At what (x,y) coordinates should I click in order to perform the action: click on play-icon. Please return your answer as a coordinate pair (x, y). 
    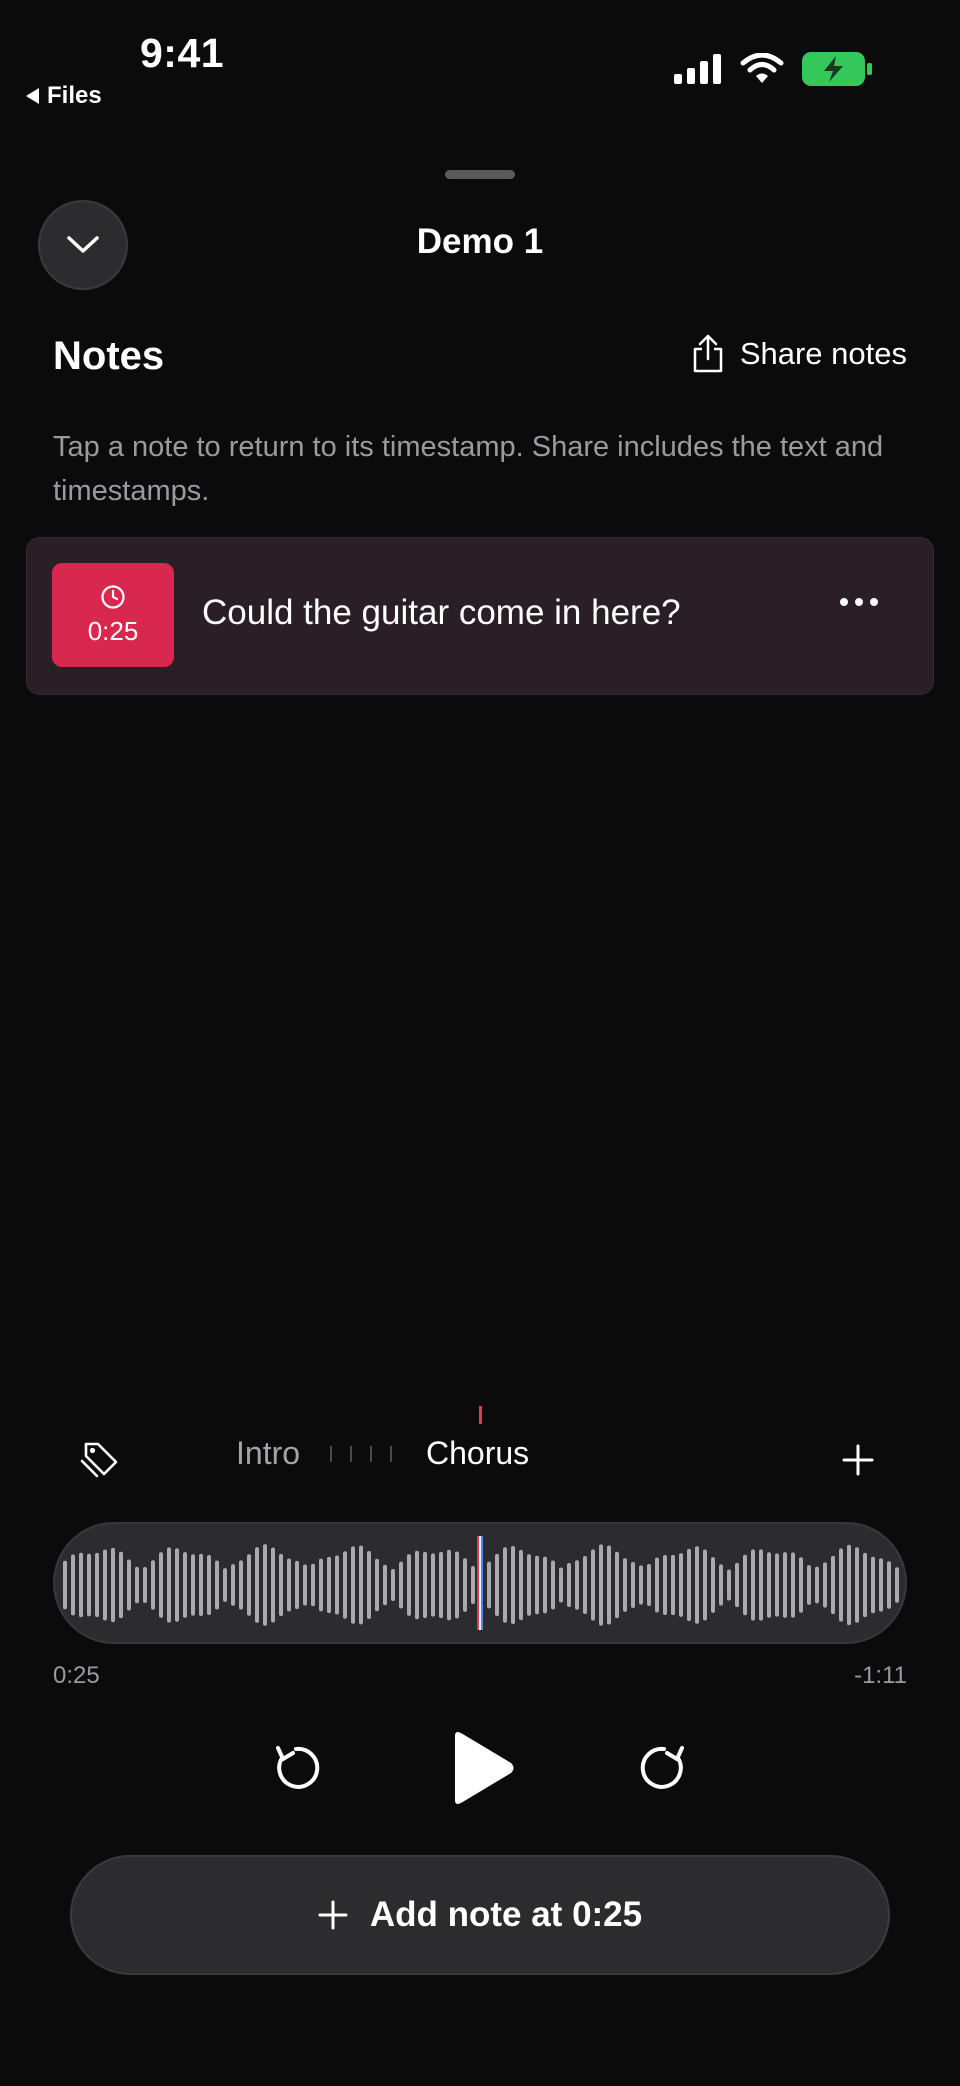
    Looking at the image, I should click on (484, 1768).